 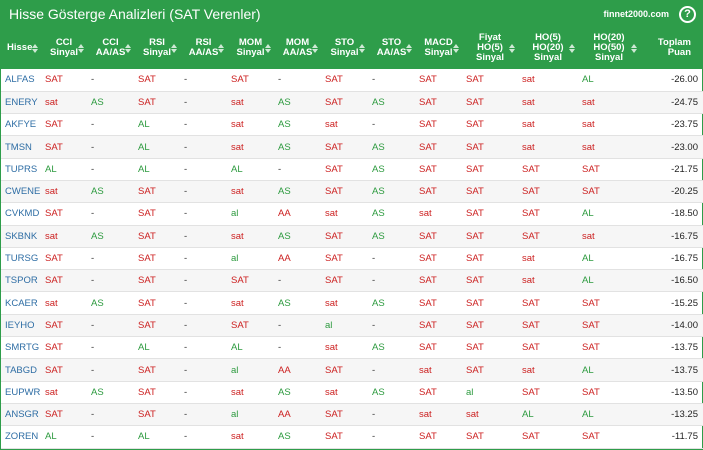 I want to click on column-header-fiyat_ho5: Fiyat HO(5) Sinyal, so click(x=490, y=48).